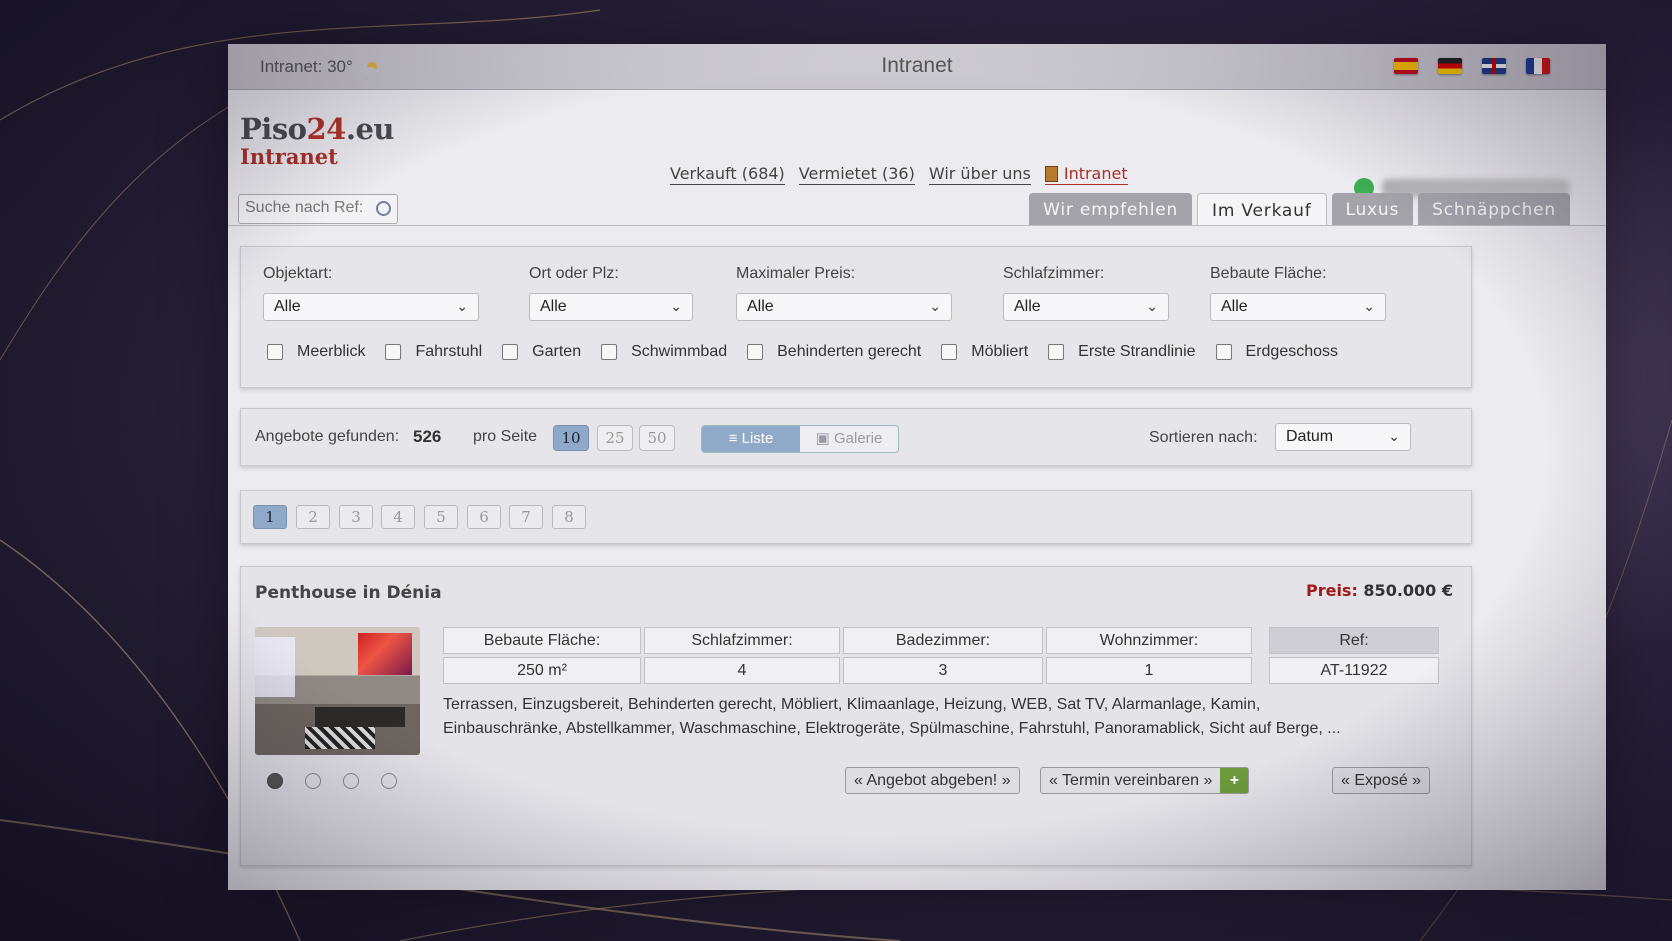  Describe the element at coordinates (433, 352) in the screenshot. I see `checkbox-elevator: Fahrstuhl` at that location.